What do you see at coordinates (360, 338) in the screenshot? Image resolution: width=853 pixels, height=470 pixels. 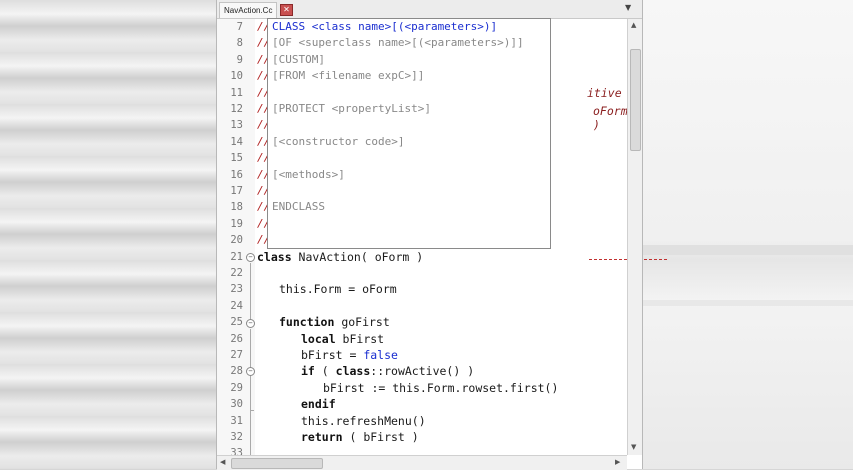 I see `code-text: bFirst` at bounding box center [360, 338].